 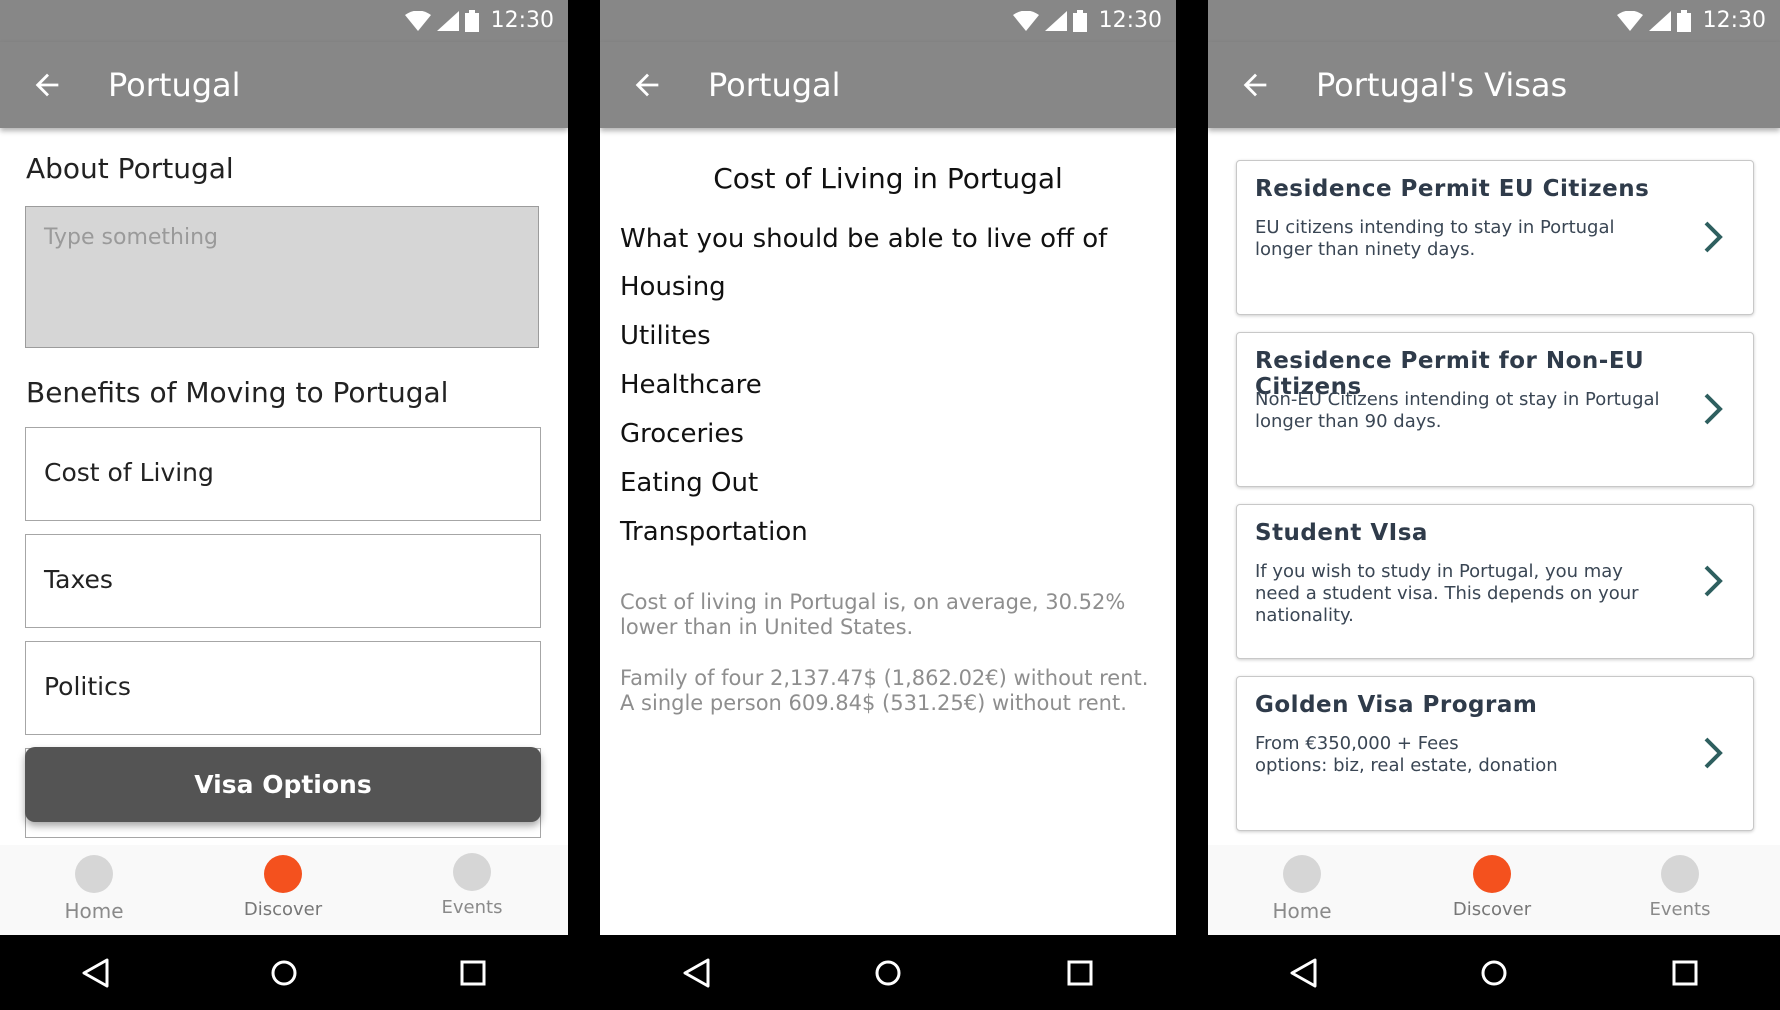 I want to click on about-input: Type something, so click(x=282, y=277).